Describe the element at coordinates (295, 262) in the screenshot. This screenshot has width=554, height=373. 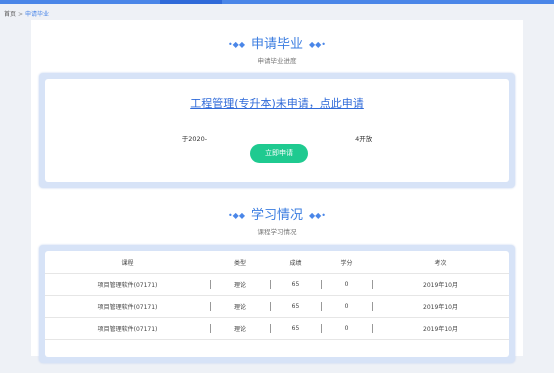
I see `col-header-score: 成绩` at that location.